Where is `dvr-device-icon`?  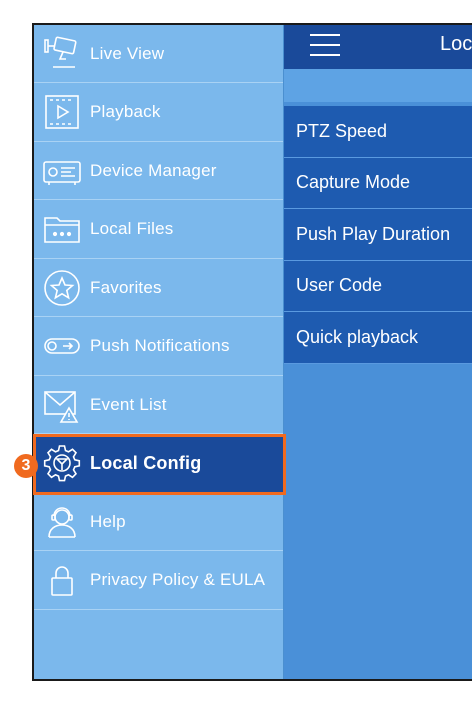
dvr-device-icon is located at coordinates (62, 171).